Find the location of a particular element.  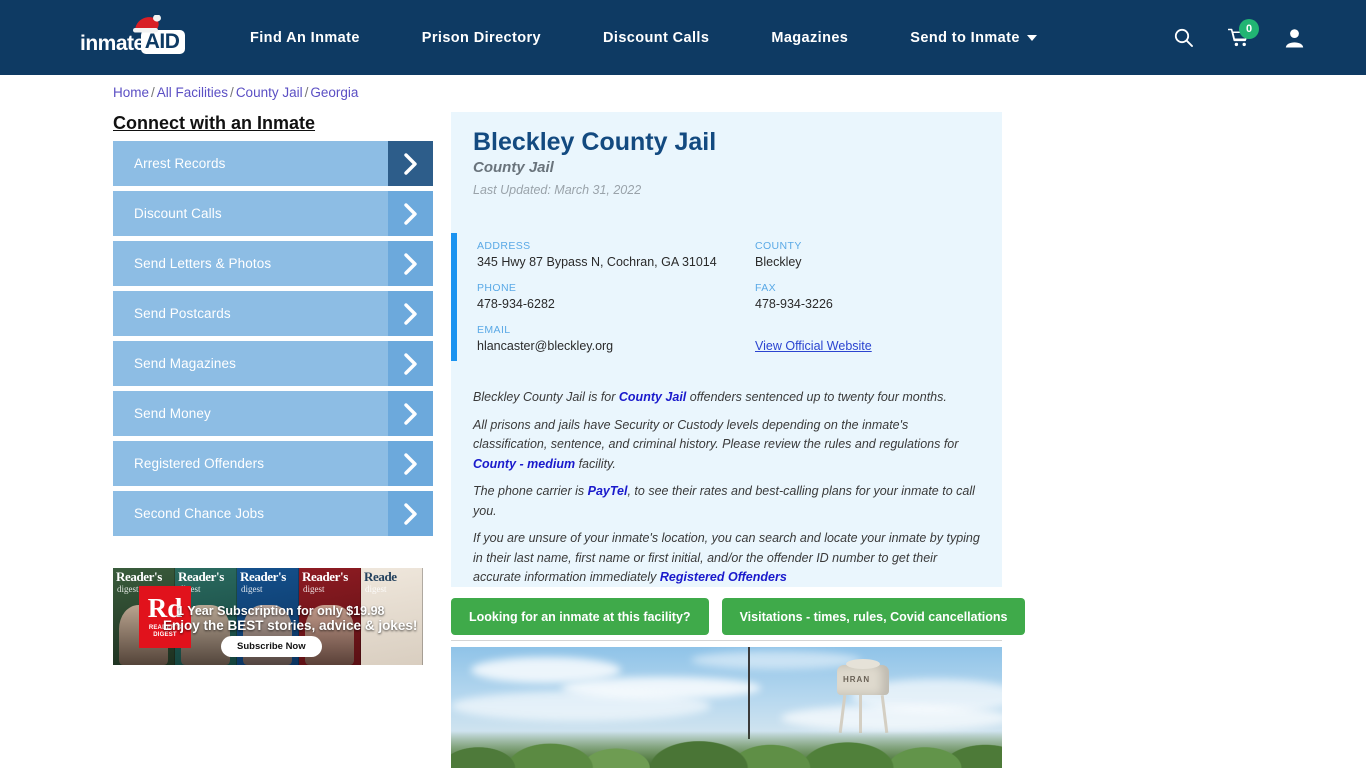

breadcrumb: Home / All Facilities / County Jail / Georgia is located at coordinates (235, 92).